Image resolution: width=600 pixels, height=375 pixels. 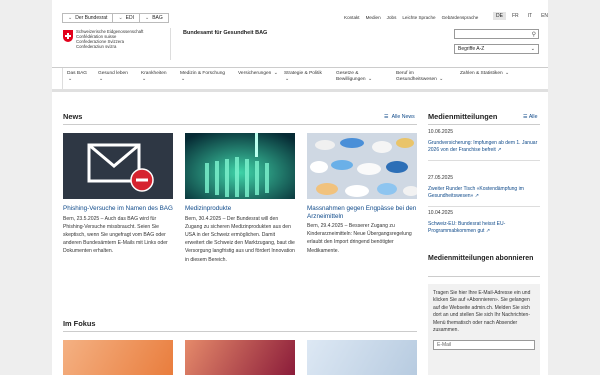 What do you see at coordinates (496, 49) in the screenshot?
I see `terms-select: Begriffe A-Z ⌄` at bounding box center [496, 49].